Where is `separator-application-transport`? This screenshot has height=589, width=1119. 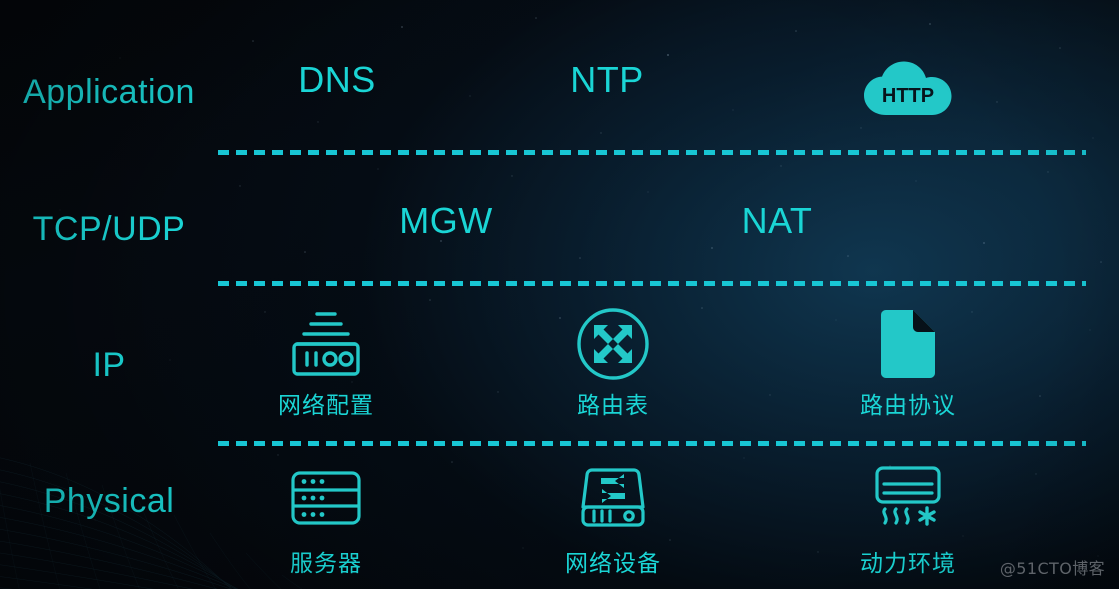
separator-application-transport is located at coordinates (652, 152).